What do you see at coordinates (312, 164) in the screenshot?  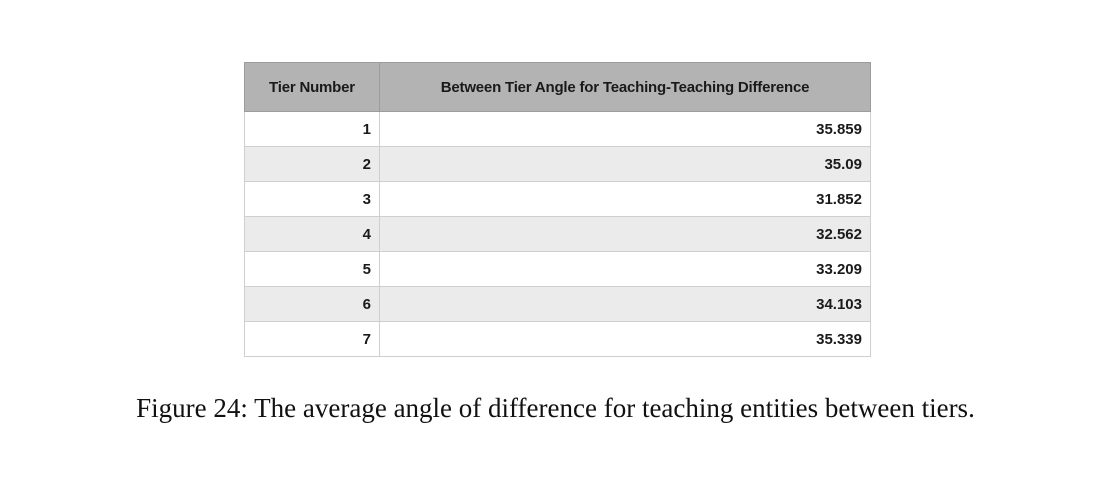 I see `tier-number-cell: 2` at bounding box center [312, 164].